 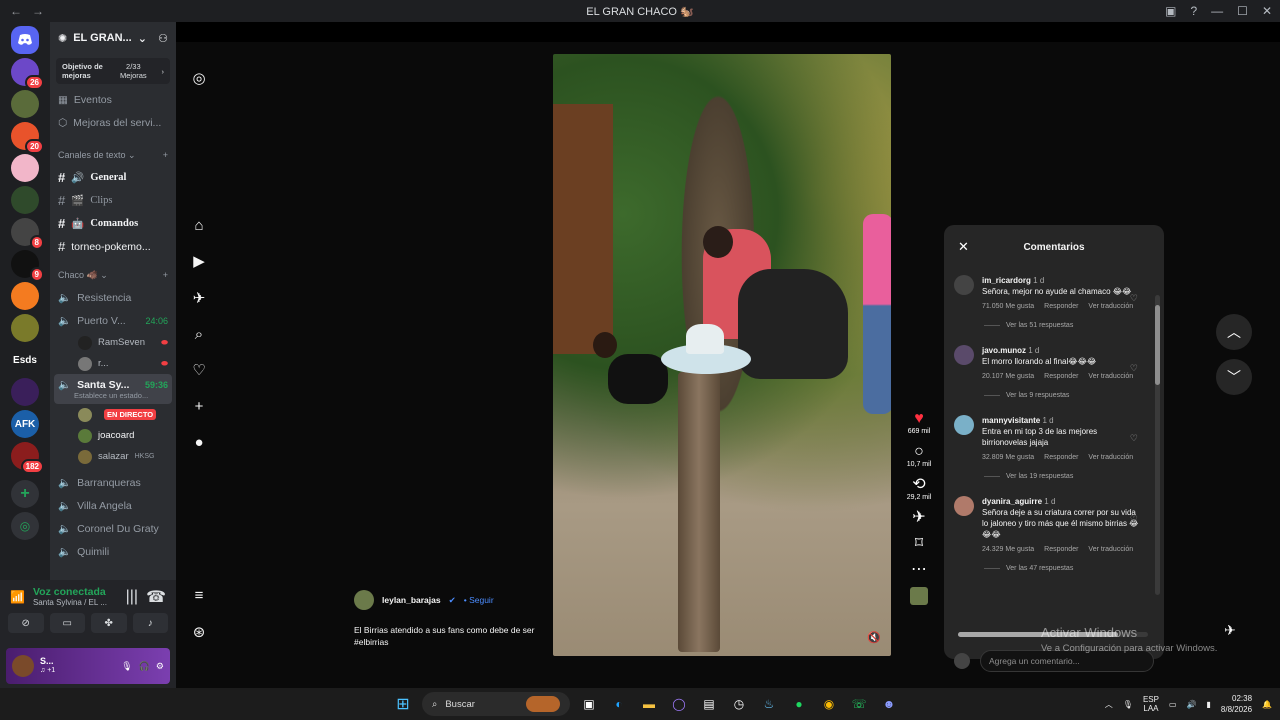 I want to click on channel-general: # 🔊 General, so click(x=113, y=177).